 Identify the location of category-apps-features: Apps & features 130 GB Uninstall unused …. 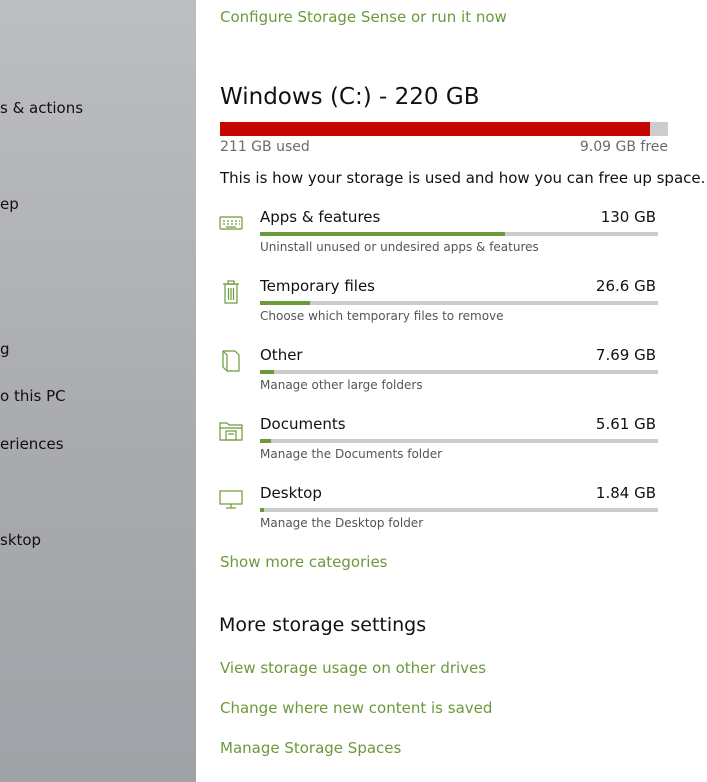
(438, 237).